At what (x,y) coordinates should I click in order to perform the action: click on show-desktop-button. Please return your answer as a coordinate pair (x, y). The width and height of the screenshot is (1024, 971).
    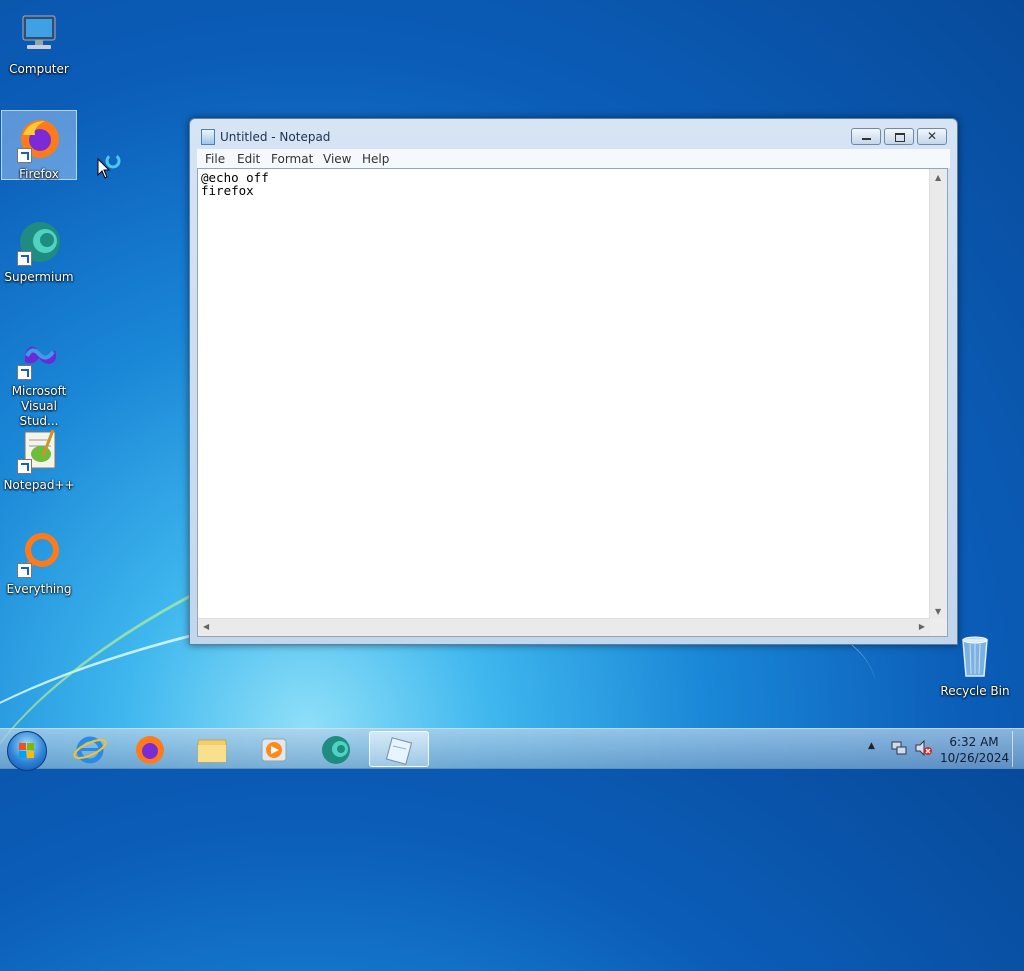
    Looking at the image, I should click on (1018, 749).